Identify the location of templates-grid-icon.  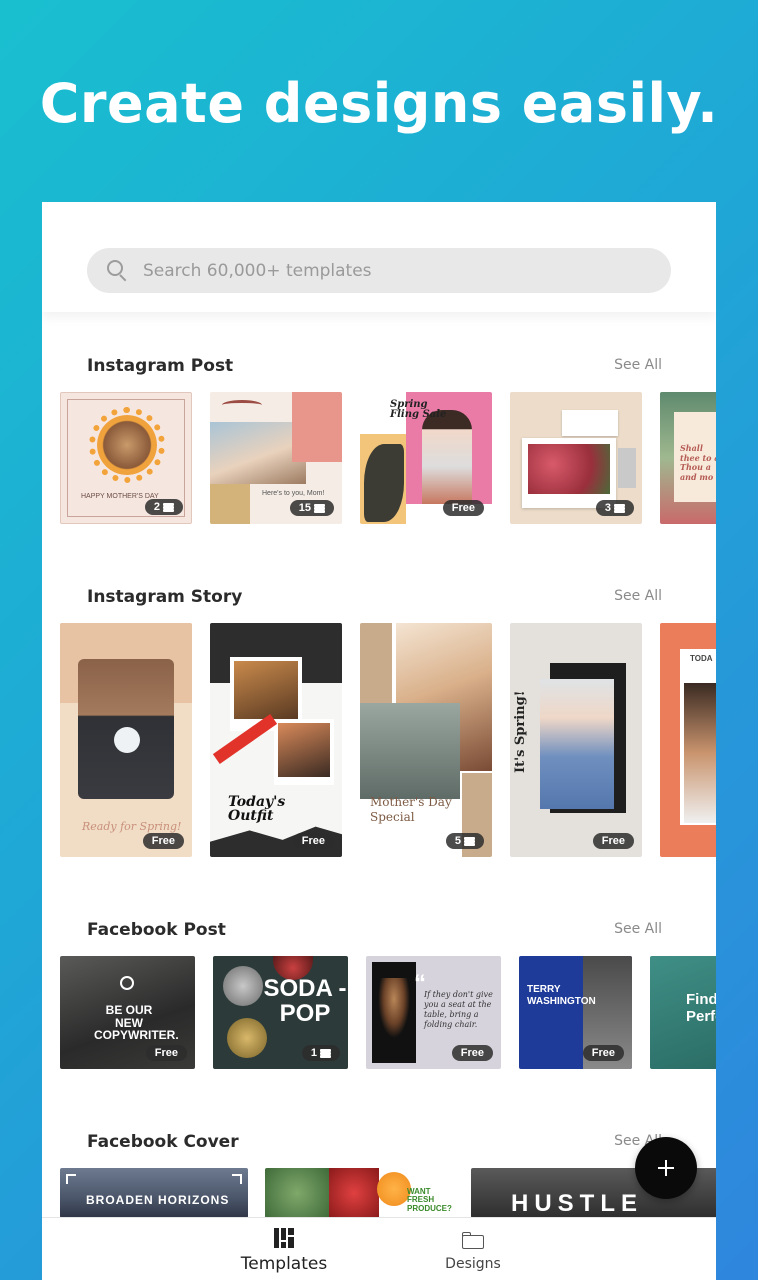
(284, 1238).